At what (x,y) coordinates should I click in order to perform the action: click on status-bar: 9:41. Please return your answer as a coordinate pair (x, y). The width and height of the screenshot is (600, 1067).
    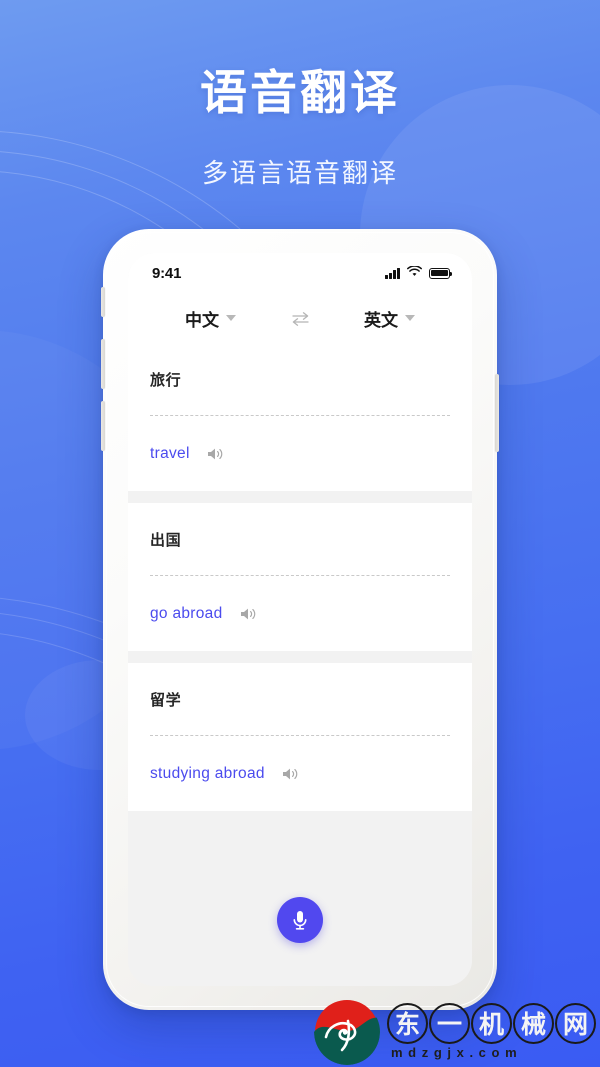
    Looking at the image, I should click on (300, 273).